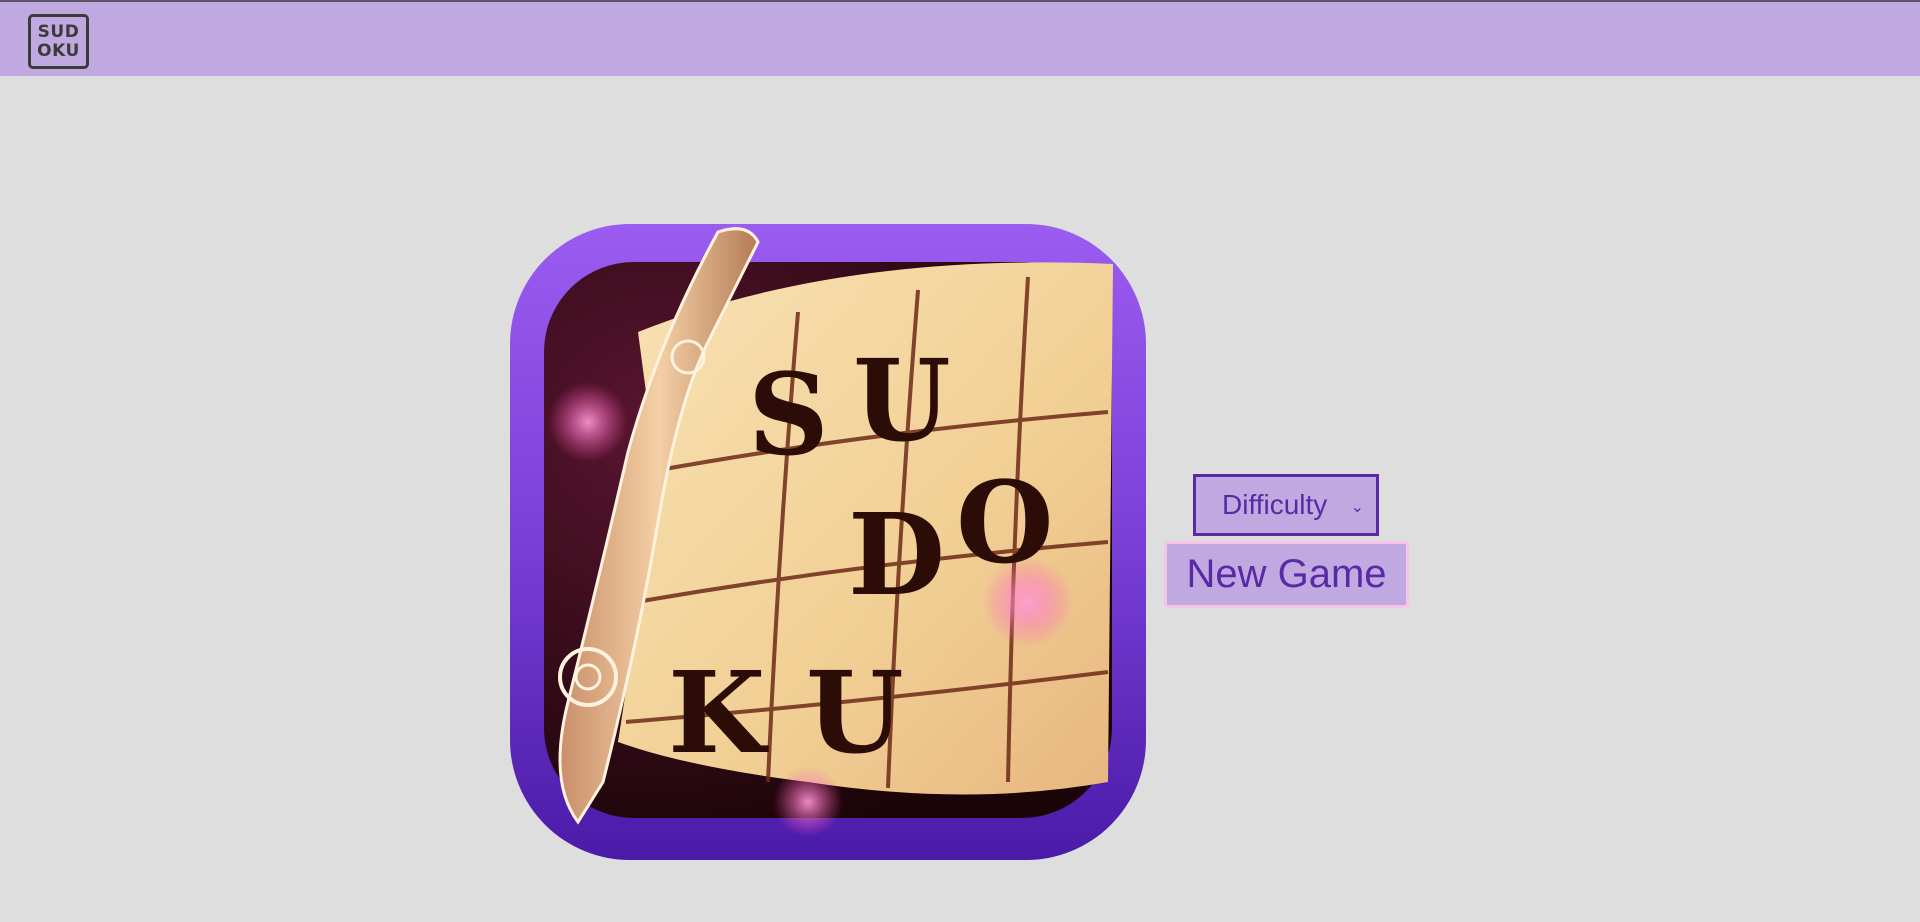 Image resolution: width=1920 pixels, height=922 pixels. What do you see at coordinates (1275, 504) in the screenshot?
I see `difficulty-label: Difficulty` at bounding box center [1275, 504].